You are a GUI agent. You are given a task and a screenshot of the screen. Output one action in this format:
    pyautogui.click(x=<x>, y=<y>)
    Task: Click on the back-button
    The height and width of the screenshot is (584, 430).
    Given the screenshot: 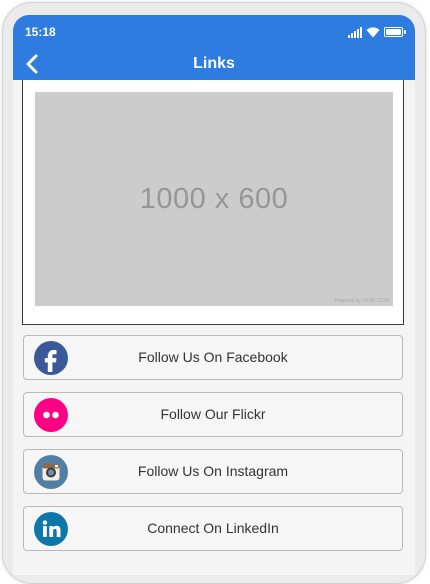 What is the action you would take?
    pyautogui.click(x=32, y=64)
    